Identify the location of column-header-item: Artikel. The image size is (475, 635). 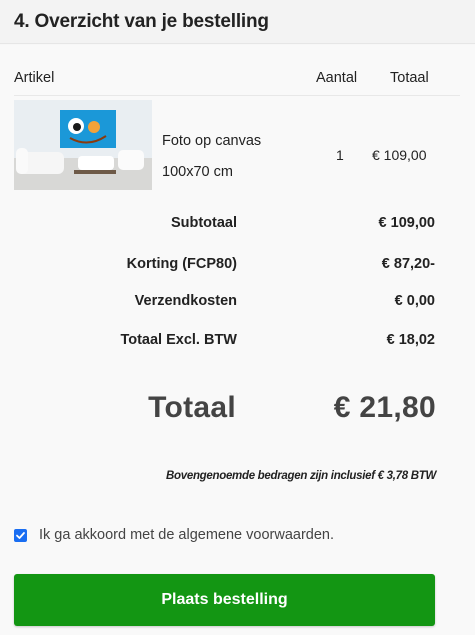
(34, 78).